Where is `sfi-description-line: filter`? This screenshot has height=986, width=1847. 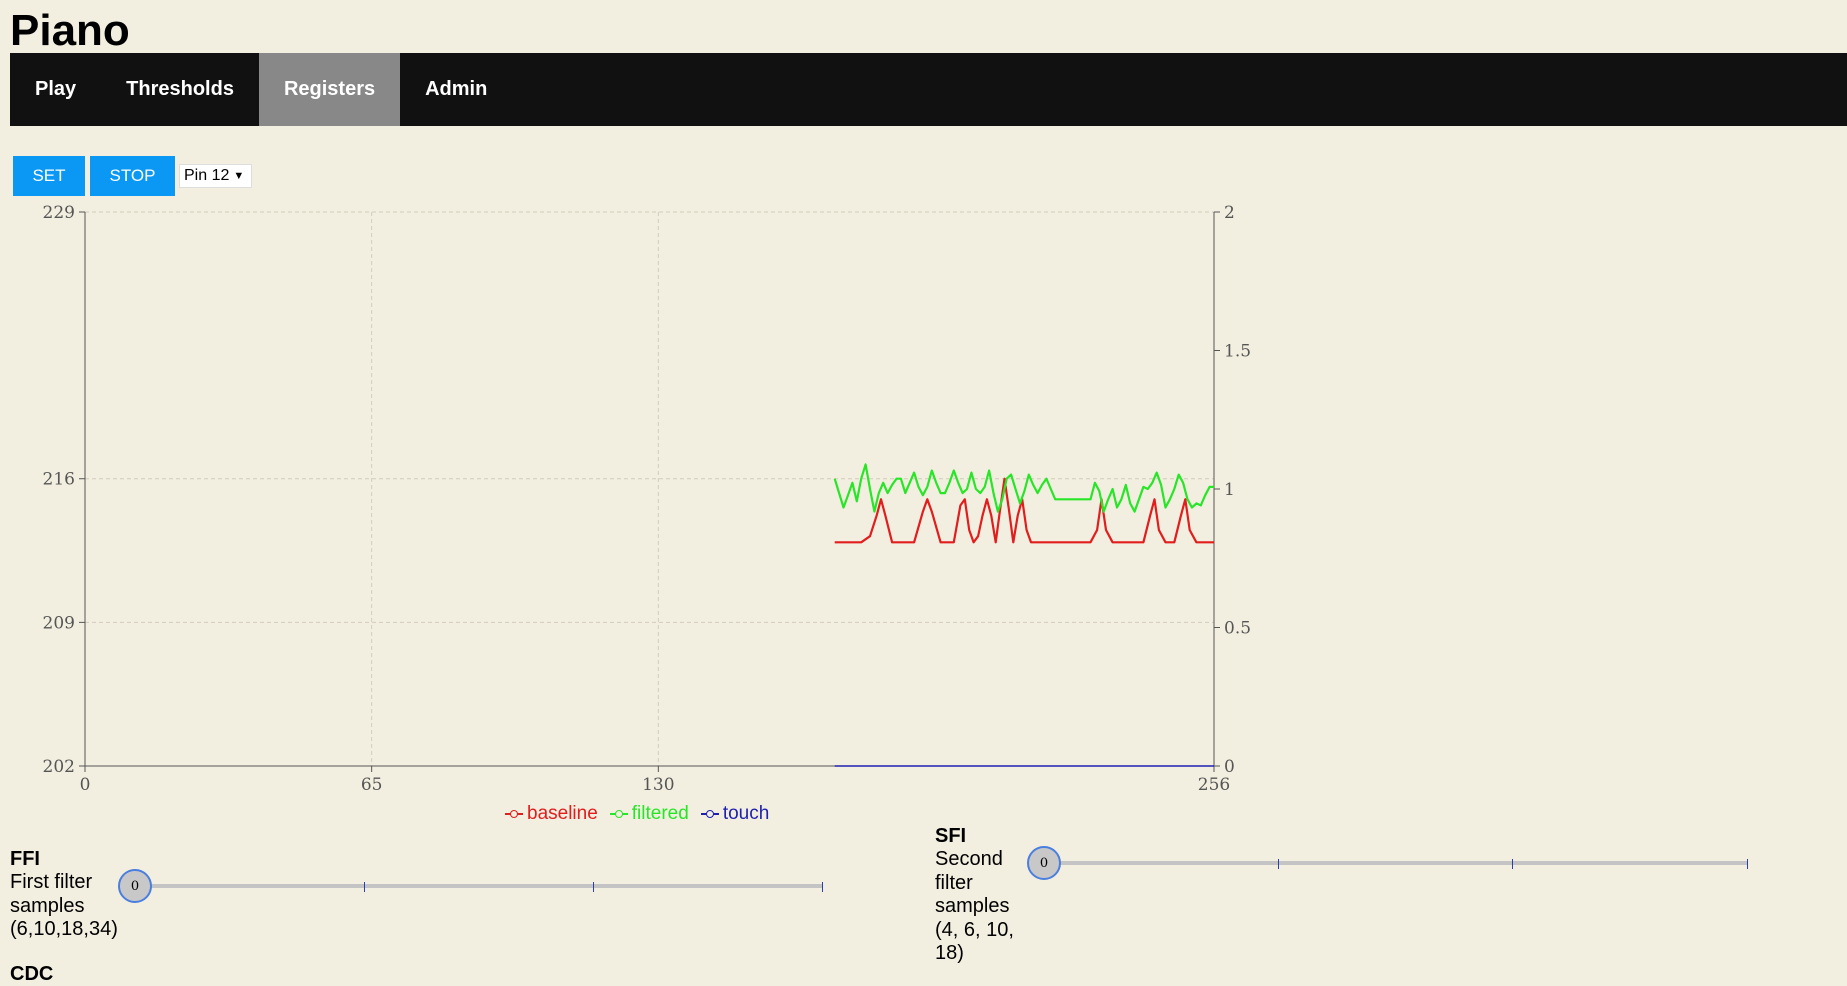 sfi-description-line: filter is located at coordinates (954, 882).